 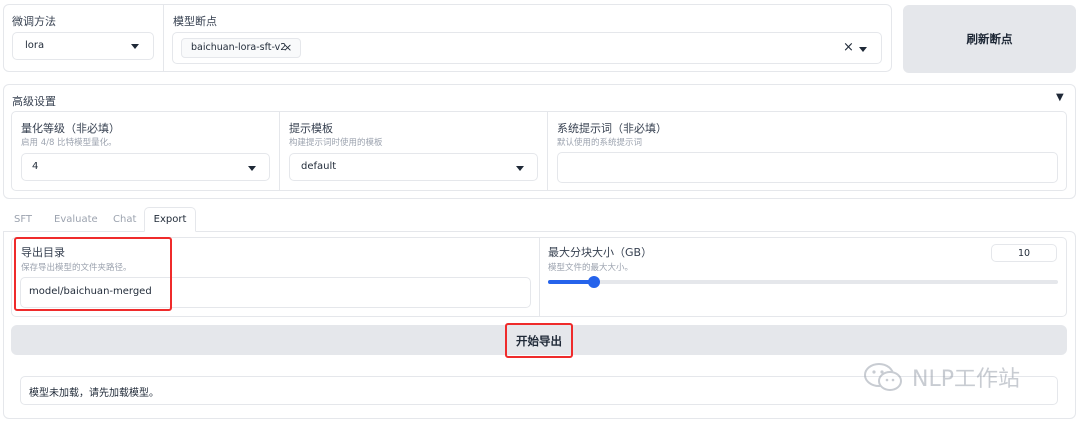 I want to click on tab-evaluate: Evaluate, so click(x=76, y=219).